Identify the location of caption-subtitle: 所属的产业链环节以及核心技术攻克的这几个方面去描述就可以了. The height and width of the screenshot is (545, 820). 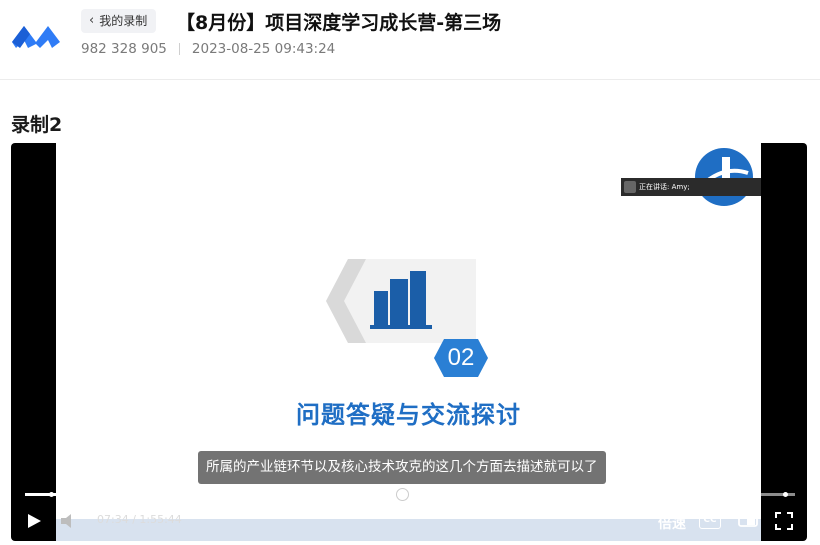
(402, 467).